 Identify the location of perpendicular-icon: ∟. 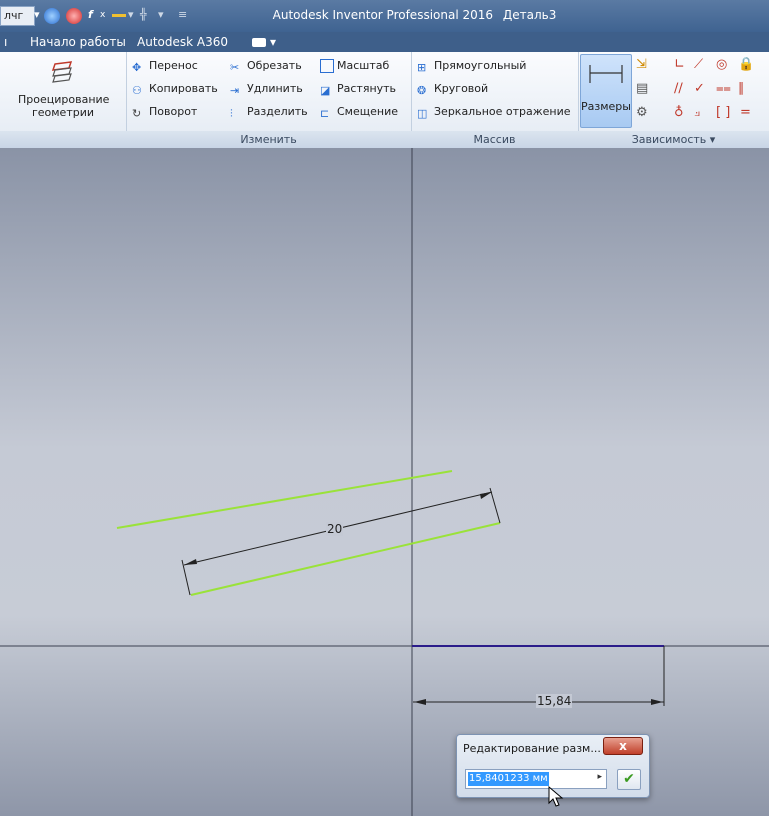
(679, 65).